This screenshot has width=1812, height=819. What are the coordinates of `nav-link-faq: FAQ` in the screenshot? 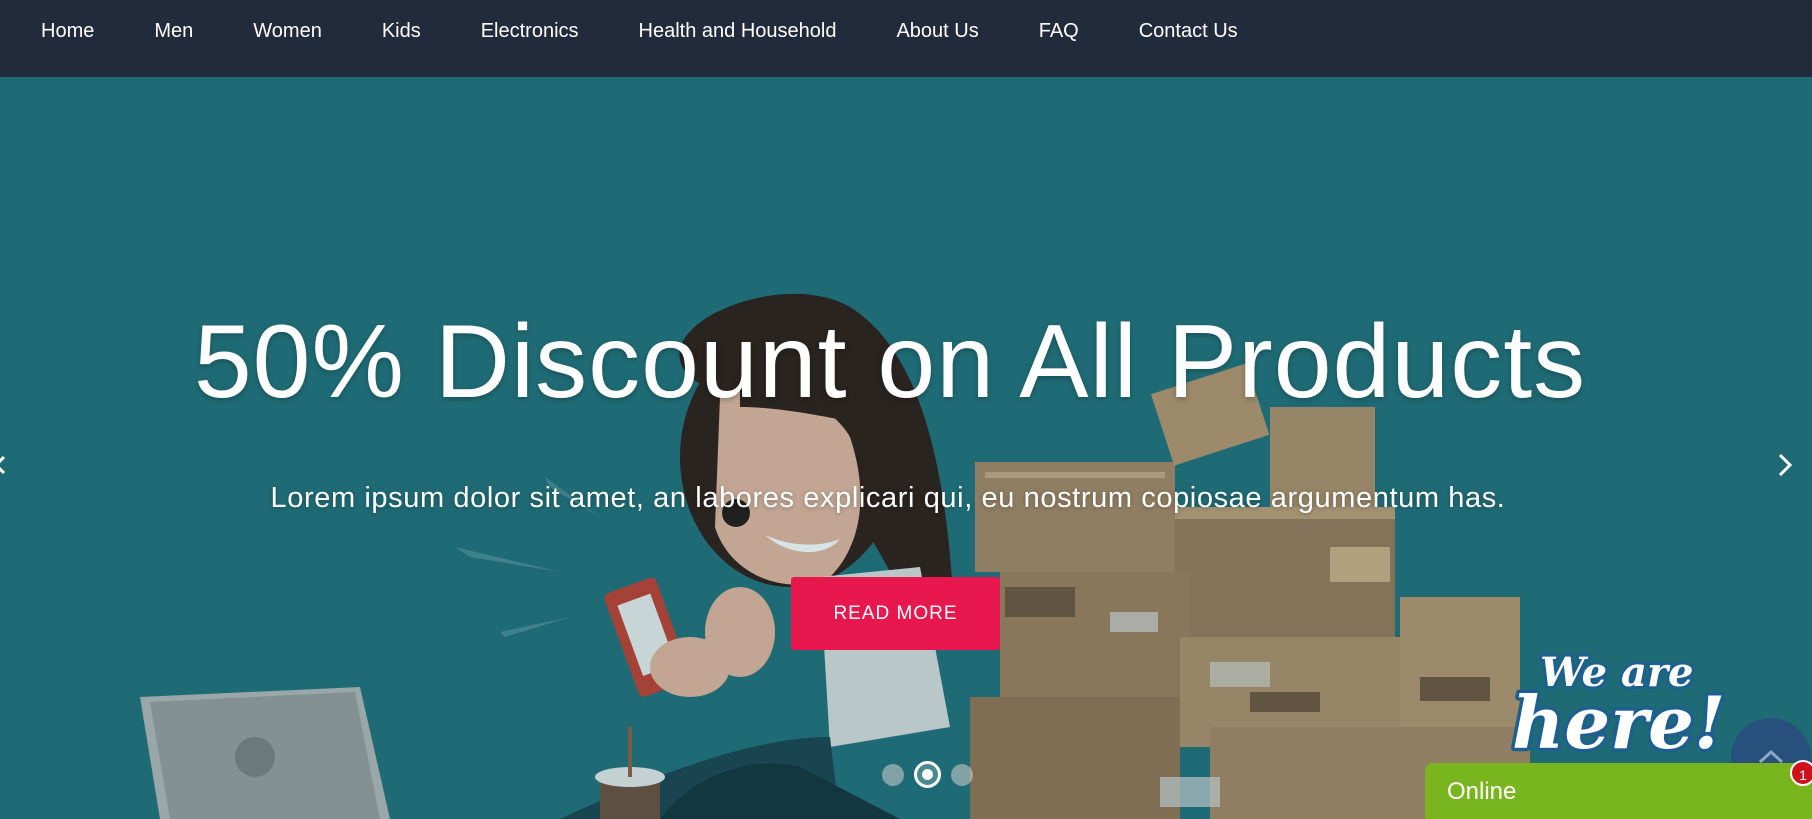 It's located at (1059, 31).